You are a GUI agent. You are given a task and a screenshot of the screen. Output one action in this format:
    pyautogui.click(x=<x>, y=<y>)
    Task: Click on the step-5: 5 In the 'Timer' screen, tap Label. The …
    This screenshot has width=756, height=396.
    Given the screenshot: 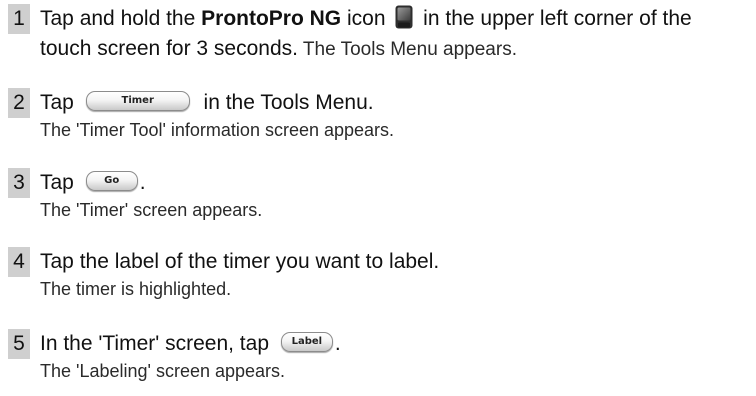 What is the action you would take?
    pyautogui.click(x=380, y=356)
    